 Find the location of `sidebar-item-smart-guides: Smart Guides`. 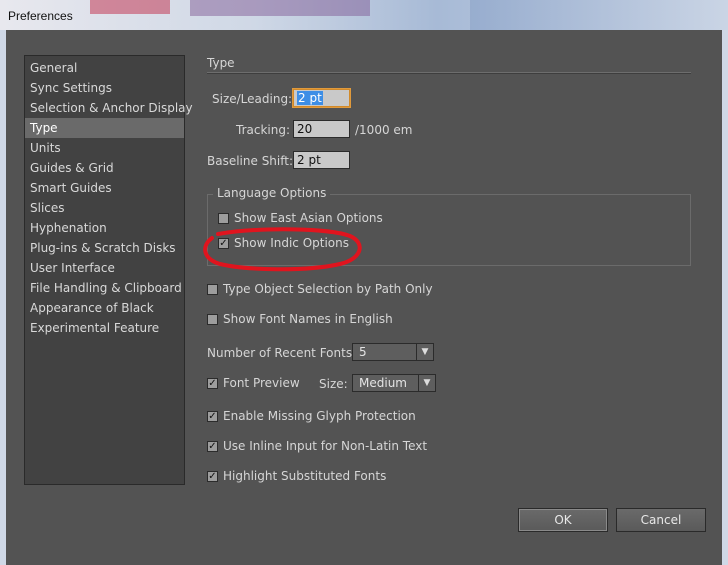

sidebar-item-smart-guides: Smart Guides is located at coordinates (104, 188).